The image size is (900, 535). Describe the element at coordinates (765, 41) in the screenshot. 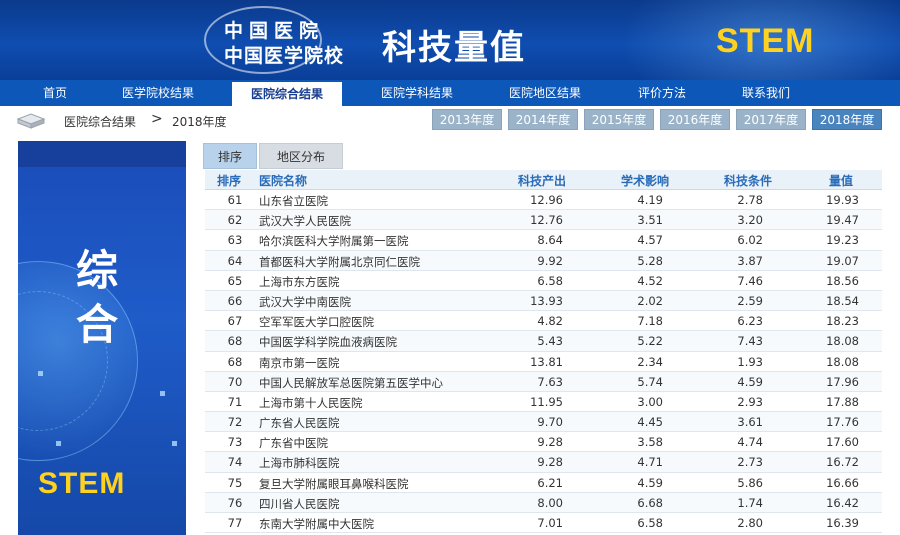

I see `banner-stem-logo: STEM` at that location.